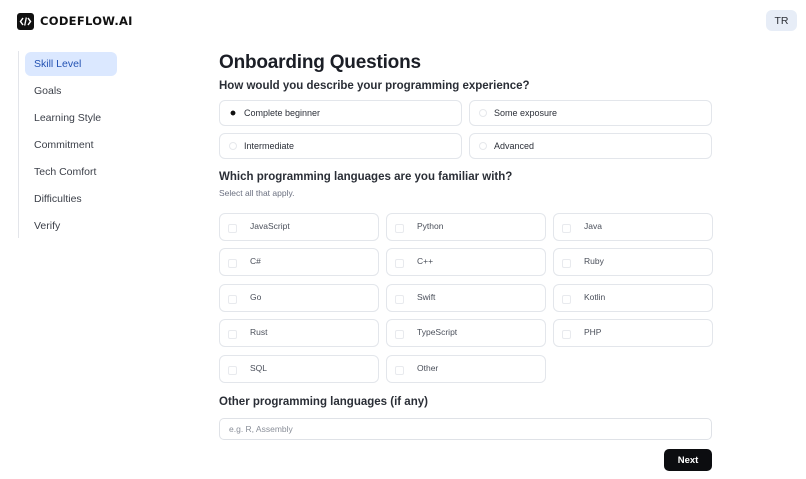 The image size is (806, 479). Describe the element at coordinates (256, 297) in the screenshot. I see `option-label: Go` at that location.